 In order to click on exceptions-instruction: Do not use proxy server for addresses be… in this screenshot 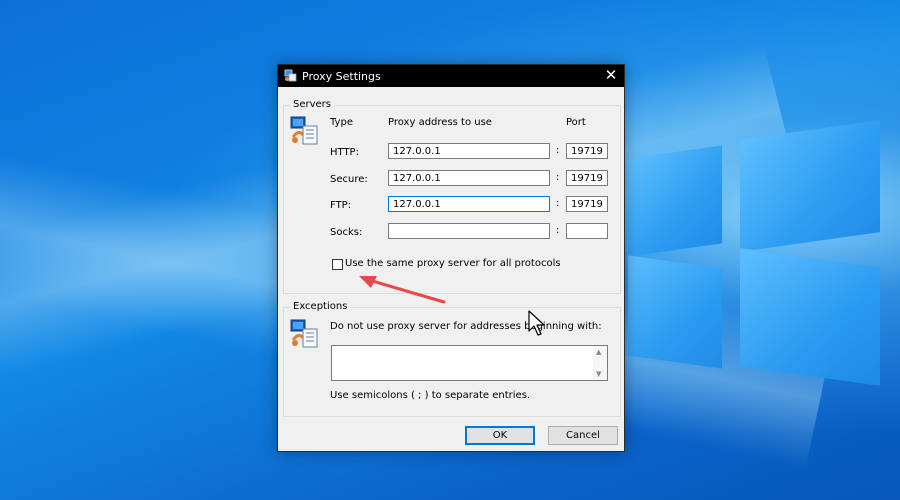, I will do `click(466, 326)`.